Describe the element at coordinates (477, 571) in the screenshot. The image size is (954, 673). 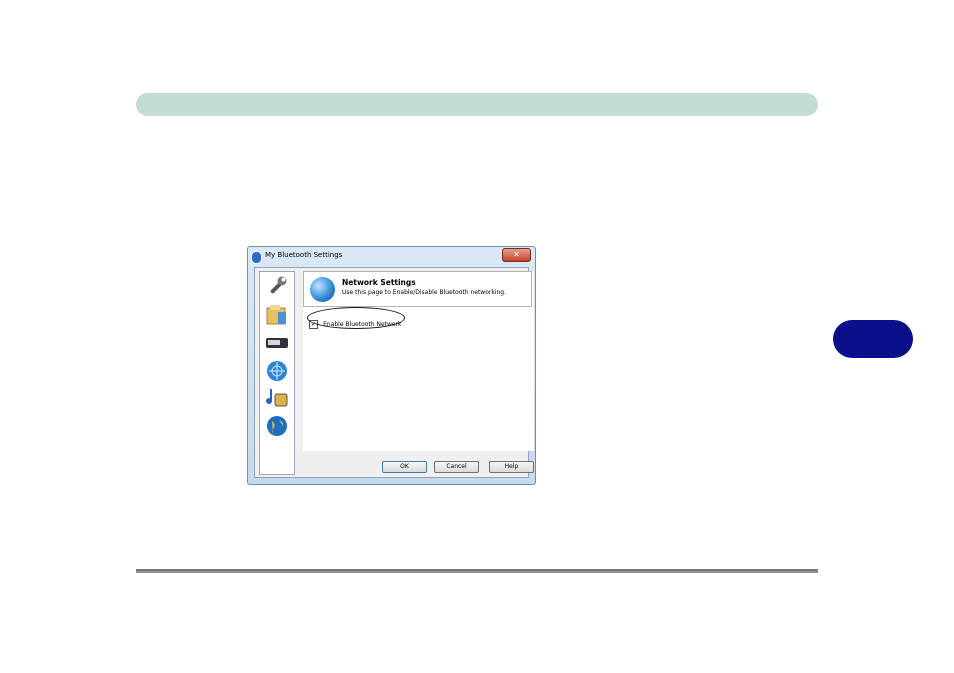
I see `footer-rule` at that location.